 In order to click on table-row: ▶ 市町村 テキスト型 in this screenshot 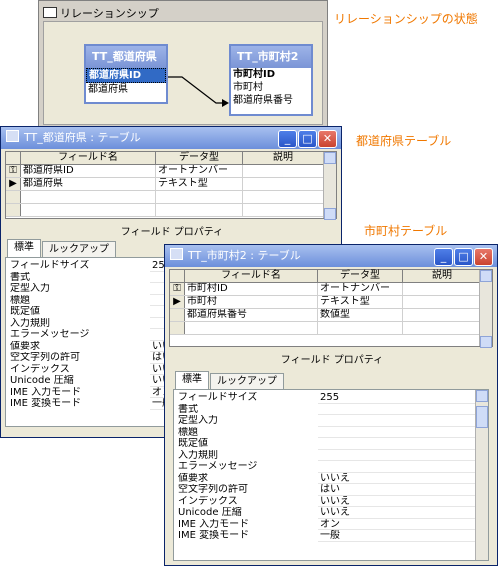, I will do `click(331, 302)`.